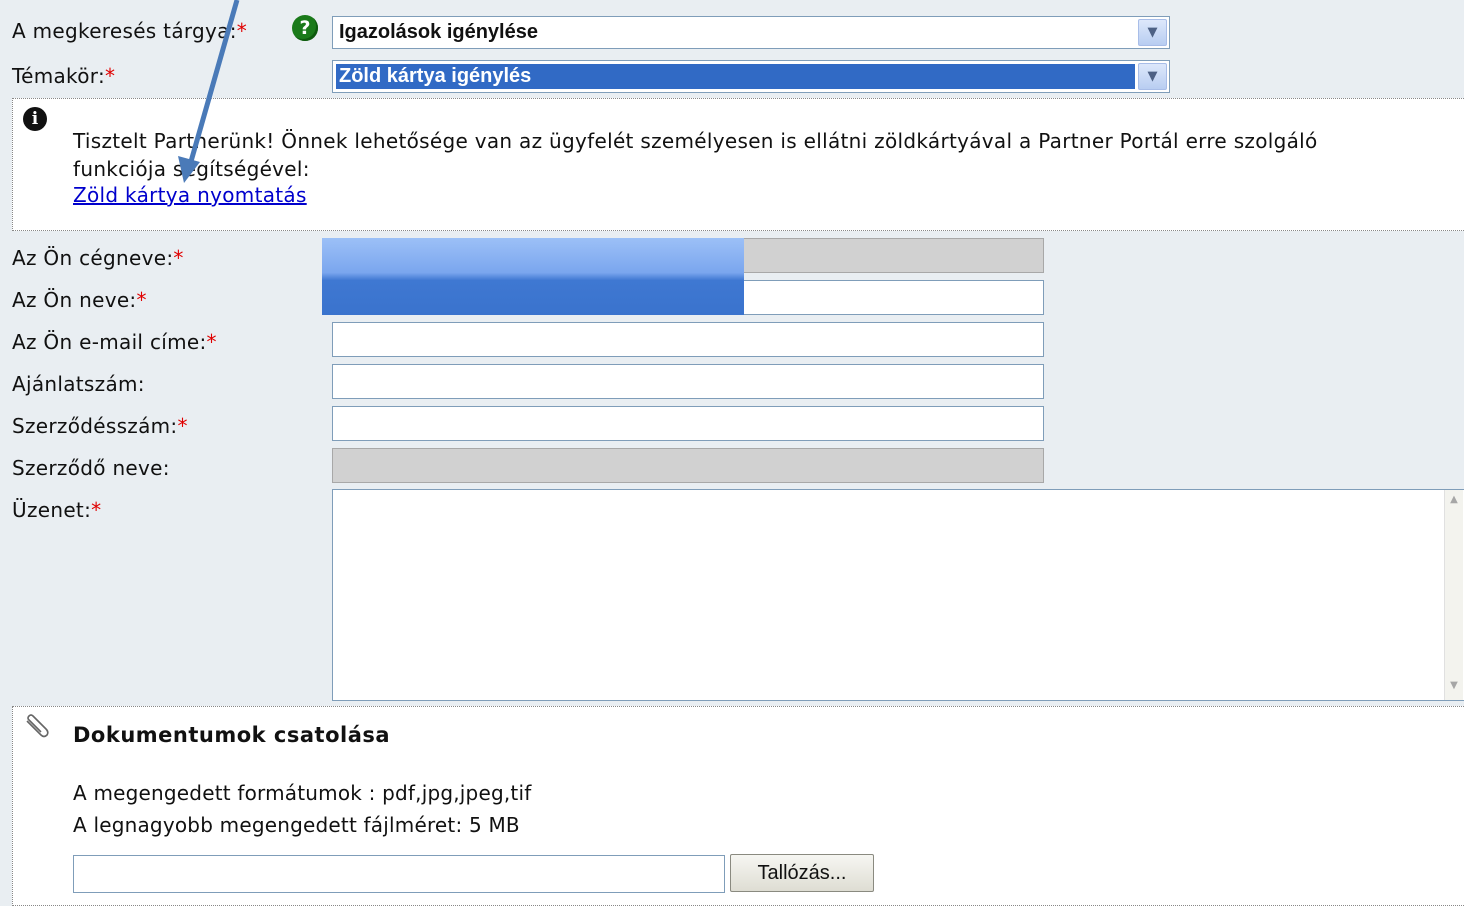 The width and height of the screenshot is (1464, 906). Describe the element at coordinates (209, 91) in the screenshot. I see `annotation-arrow` at that location.